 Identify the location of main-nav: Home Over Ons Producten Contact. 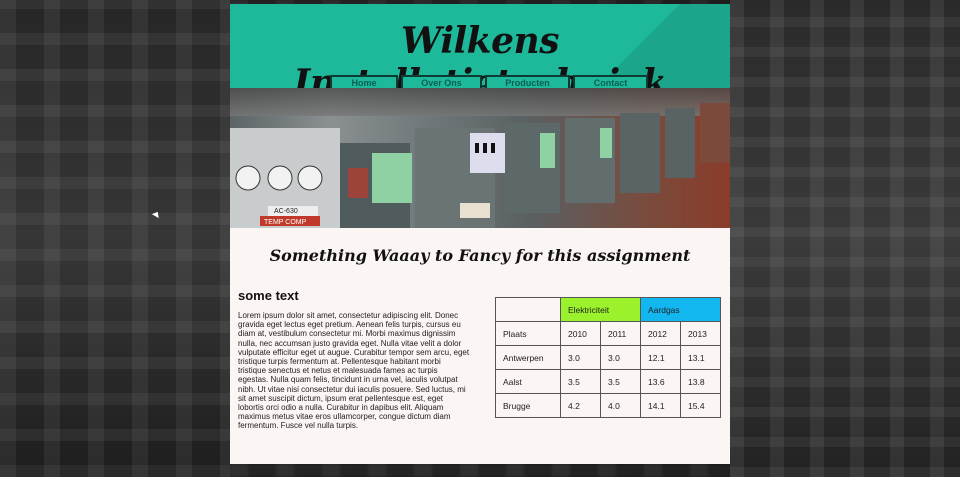
(489, 81).